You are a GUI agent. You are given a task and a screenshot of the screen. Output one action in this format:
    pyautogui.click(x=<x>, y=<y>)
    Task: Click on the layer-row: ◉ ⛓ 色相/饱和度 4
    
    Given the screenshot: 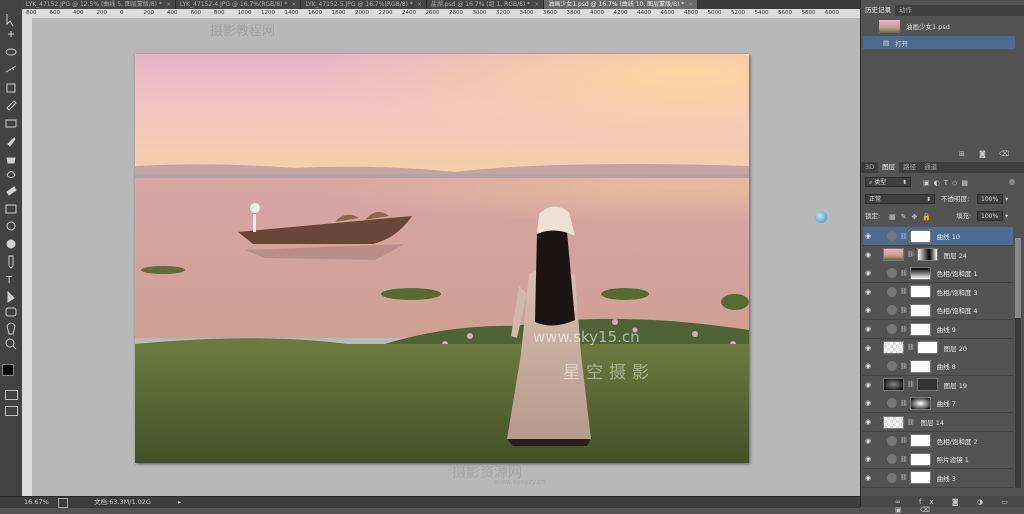 What is the action you would take?
    pyautogui.click(x=938, y=311)
    